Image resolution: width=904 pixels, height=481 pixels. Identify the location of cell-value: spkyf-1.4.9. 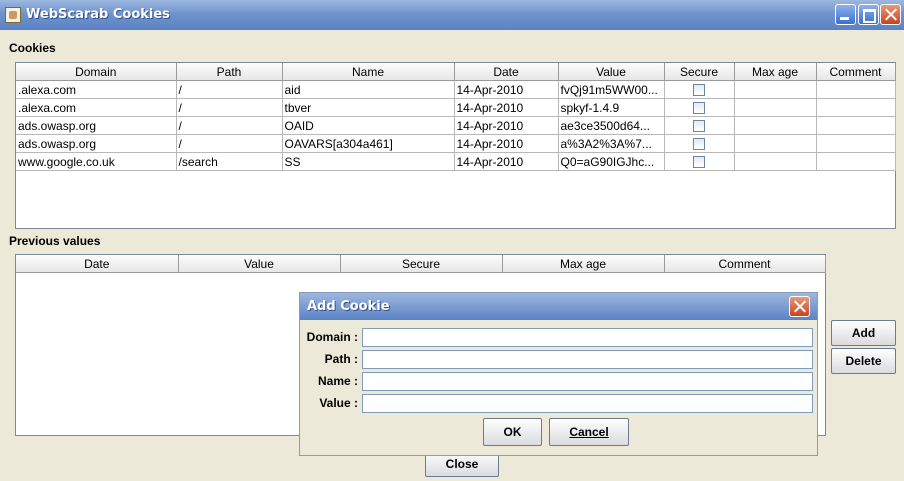
(611, 107).